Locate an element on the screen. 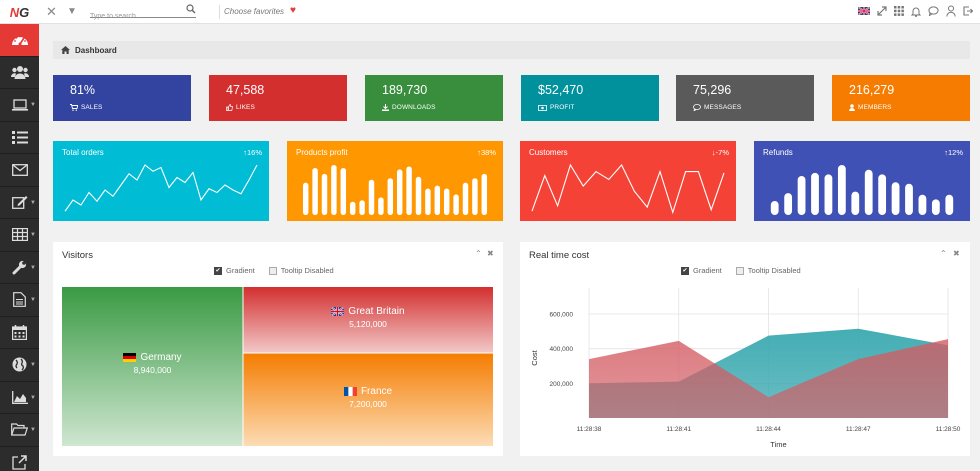 The height and width of the screenshot is (471, 980). logo: NG is located at coordinates (19, 12).